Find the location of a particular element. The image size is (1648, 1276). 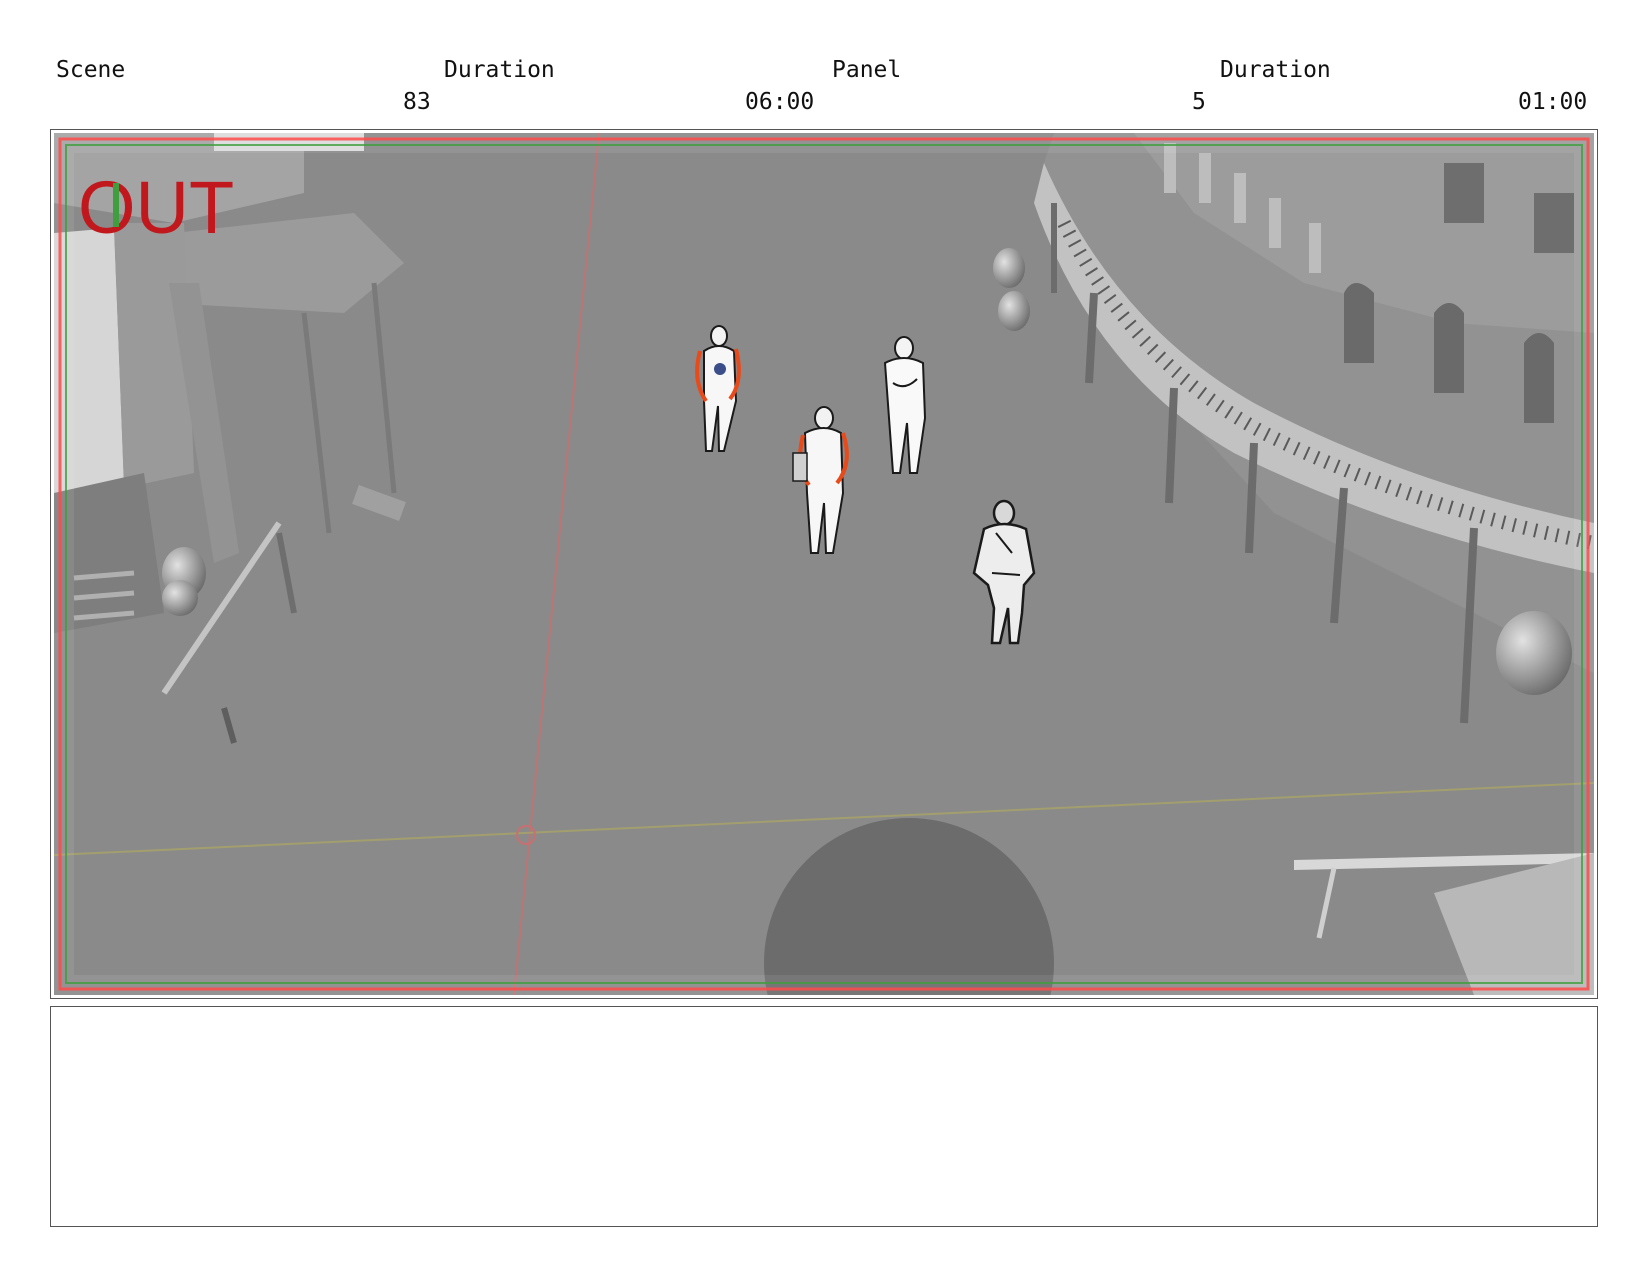

scene-duration-value: 06:00 is located at coordinates (780, 102).